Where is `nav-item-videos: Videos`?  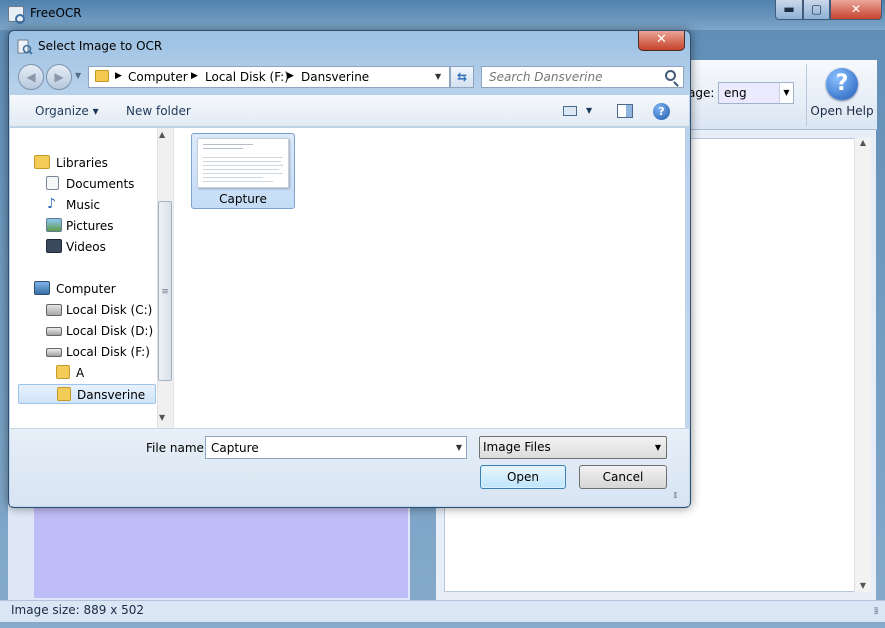 nav-item-videos: Videos is located at coordinates (85, 247).